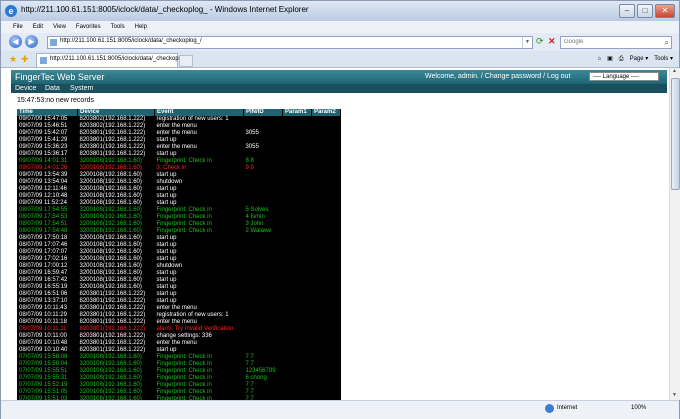 The width and height of the screenshot is (680, 419). What do you see at coordinates (249, 364) in the screenshot?
I see `cell-pin: 7 7` at bounding box center [249, 364].